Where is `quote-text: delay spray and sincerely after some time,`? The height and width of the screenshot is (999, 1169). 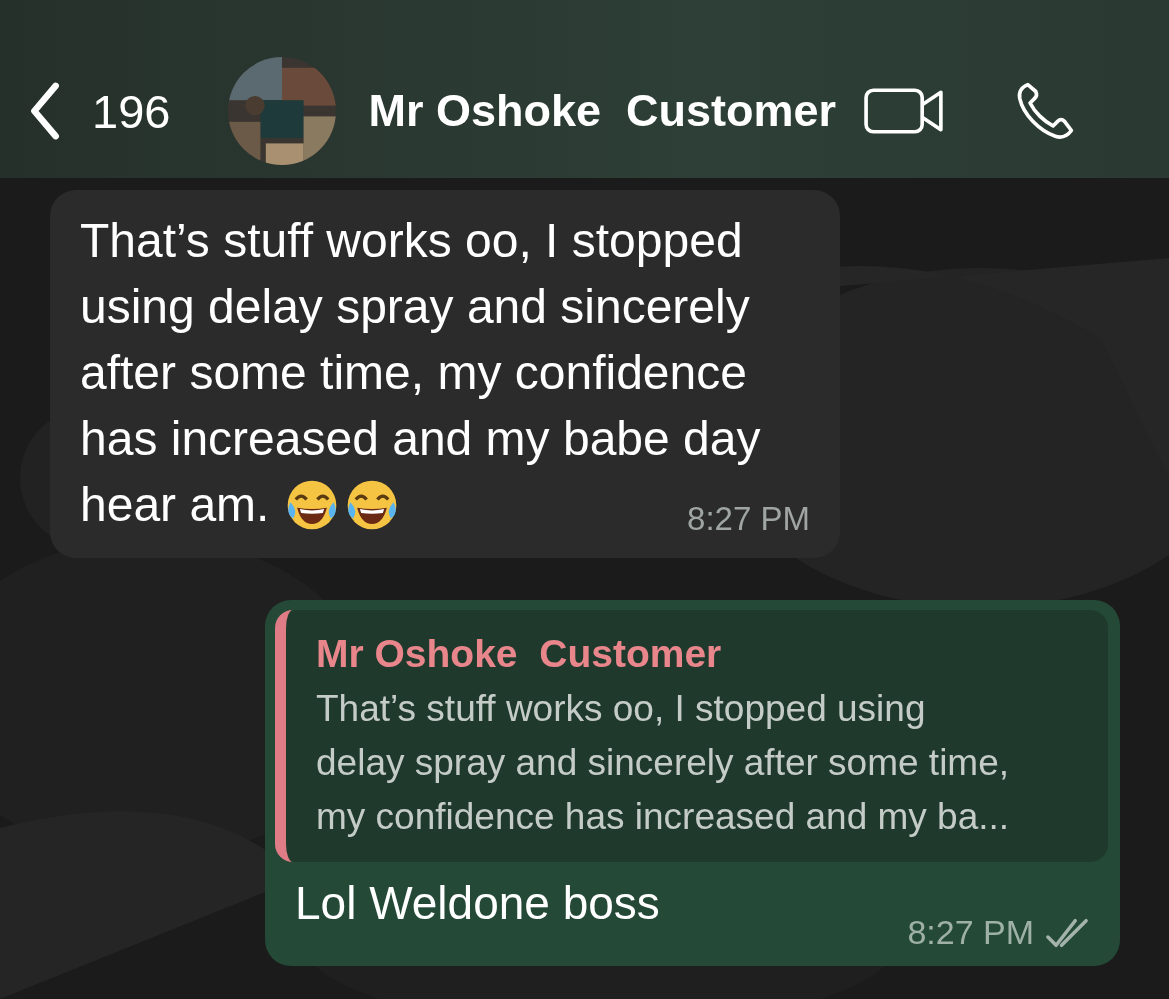
quote-text: delay spray and sincerely after some time, is located at coordinates (663, 763).